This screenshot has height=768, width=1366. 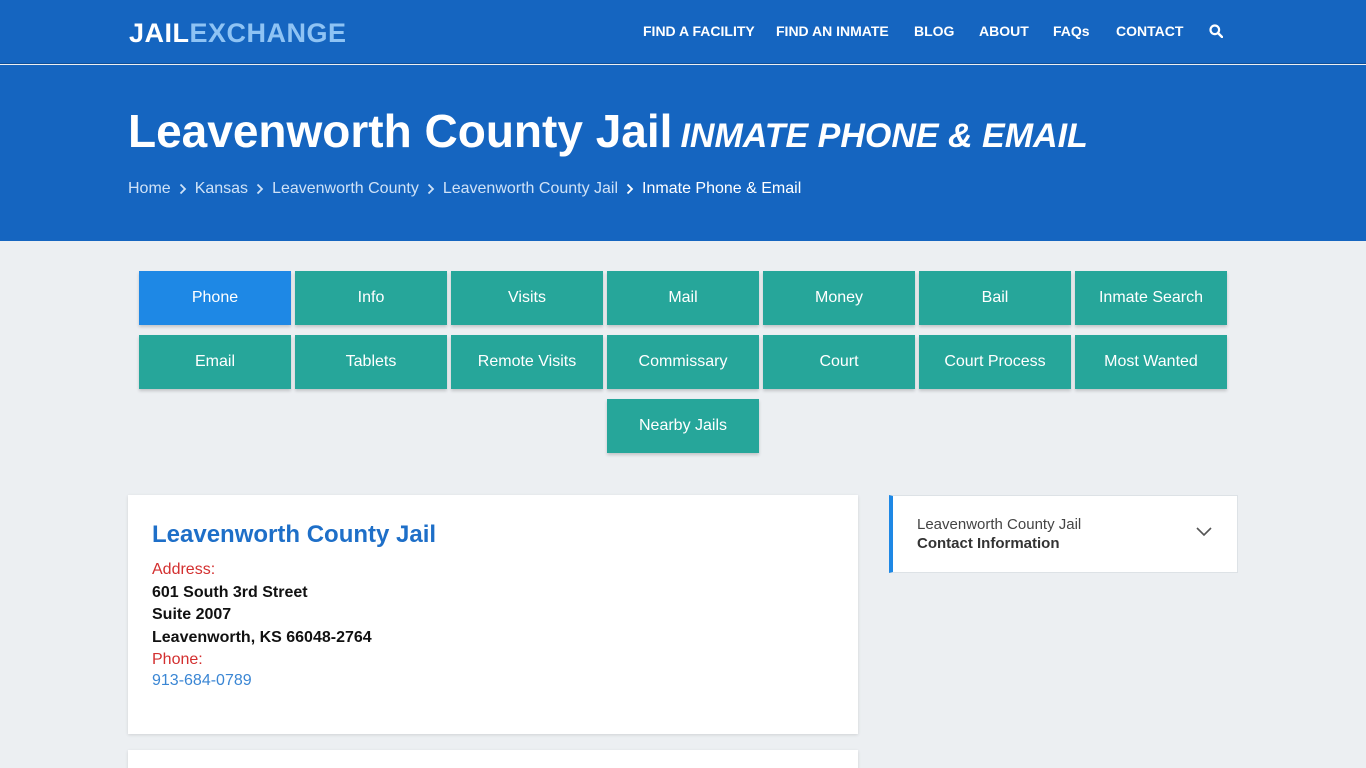 I want to click on nav-find-inmate: FIND AN INMATE, so click(x=832, y=31).